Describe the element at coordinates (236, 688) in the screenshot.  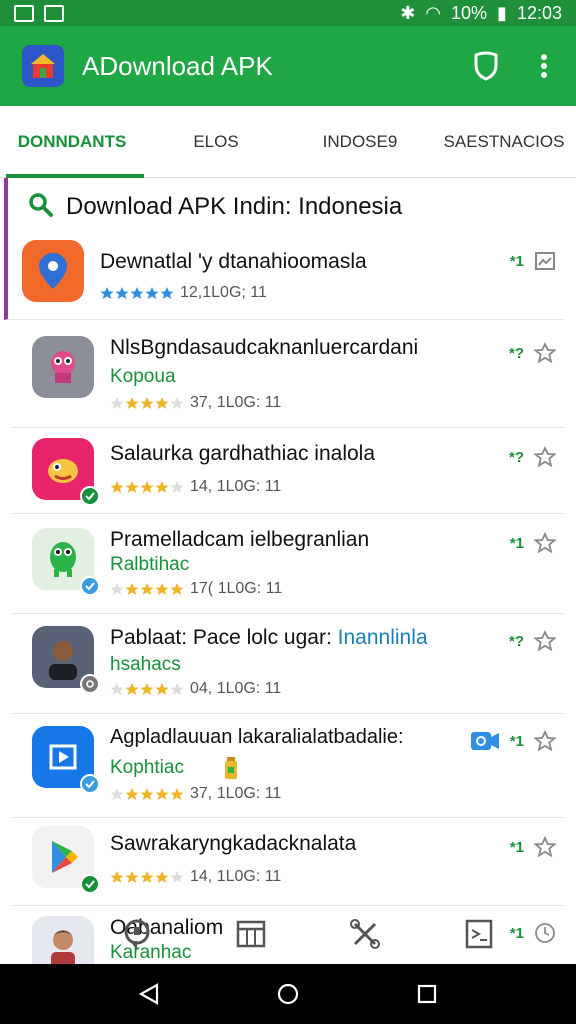
I see `app-meta: 04, 1L0G: 11` at that location.